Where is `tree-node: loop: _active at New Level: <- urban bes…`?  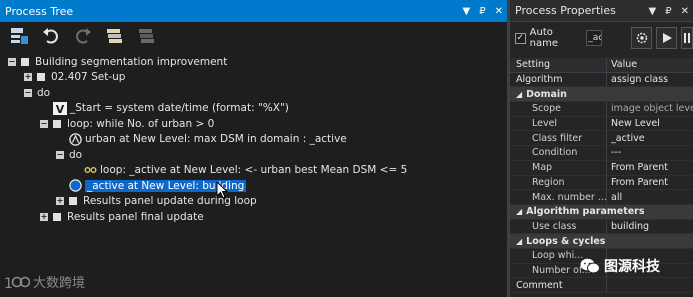
tree-node: loop: _active at New Level: <- urban bes… is located at coordinates (245, 171).